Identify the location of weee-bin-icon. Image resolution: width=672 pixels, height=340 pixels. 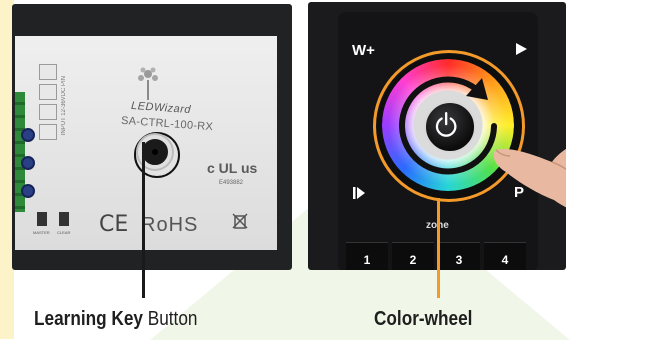
(240, 221).